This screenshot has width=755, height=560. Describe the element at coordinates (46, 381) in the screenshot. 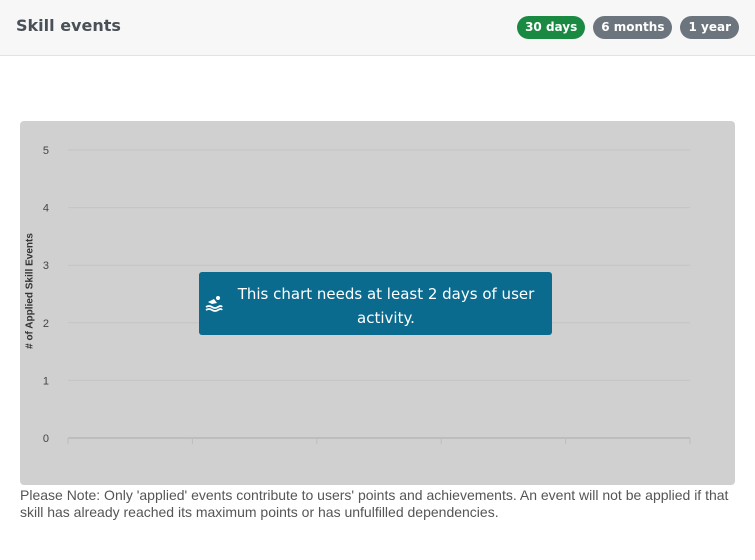

I see `y-tick-label: 1` at that location.